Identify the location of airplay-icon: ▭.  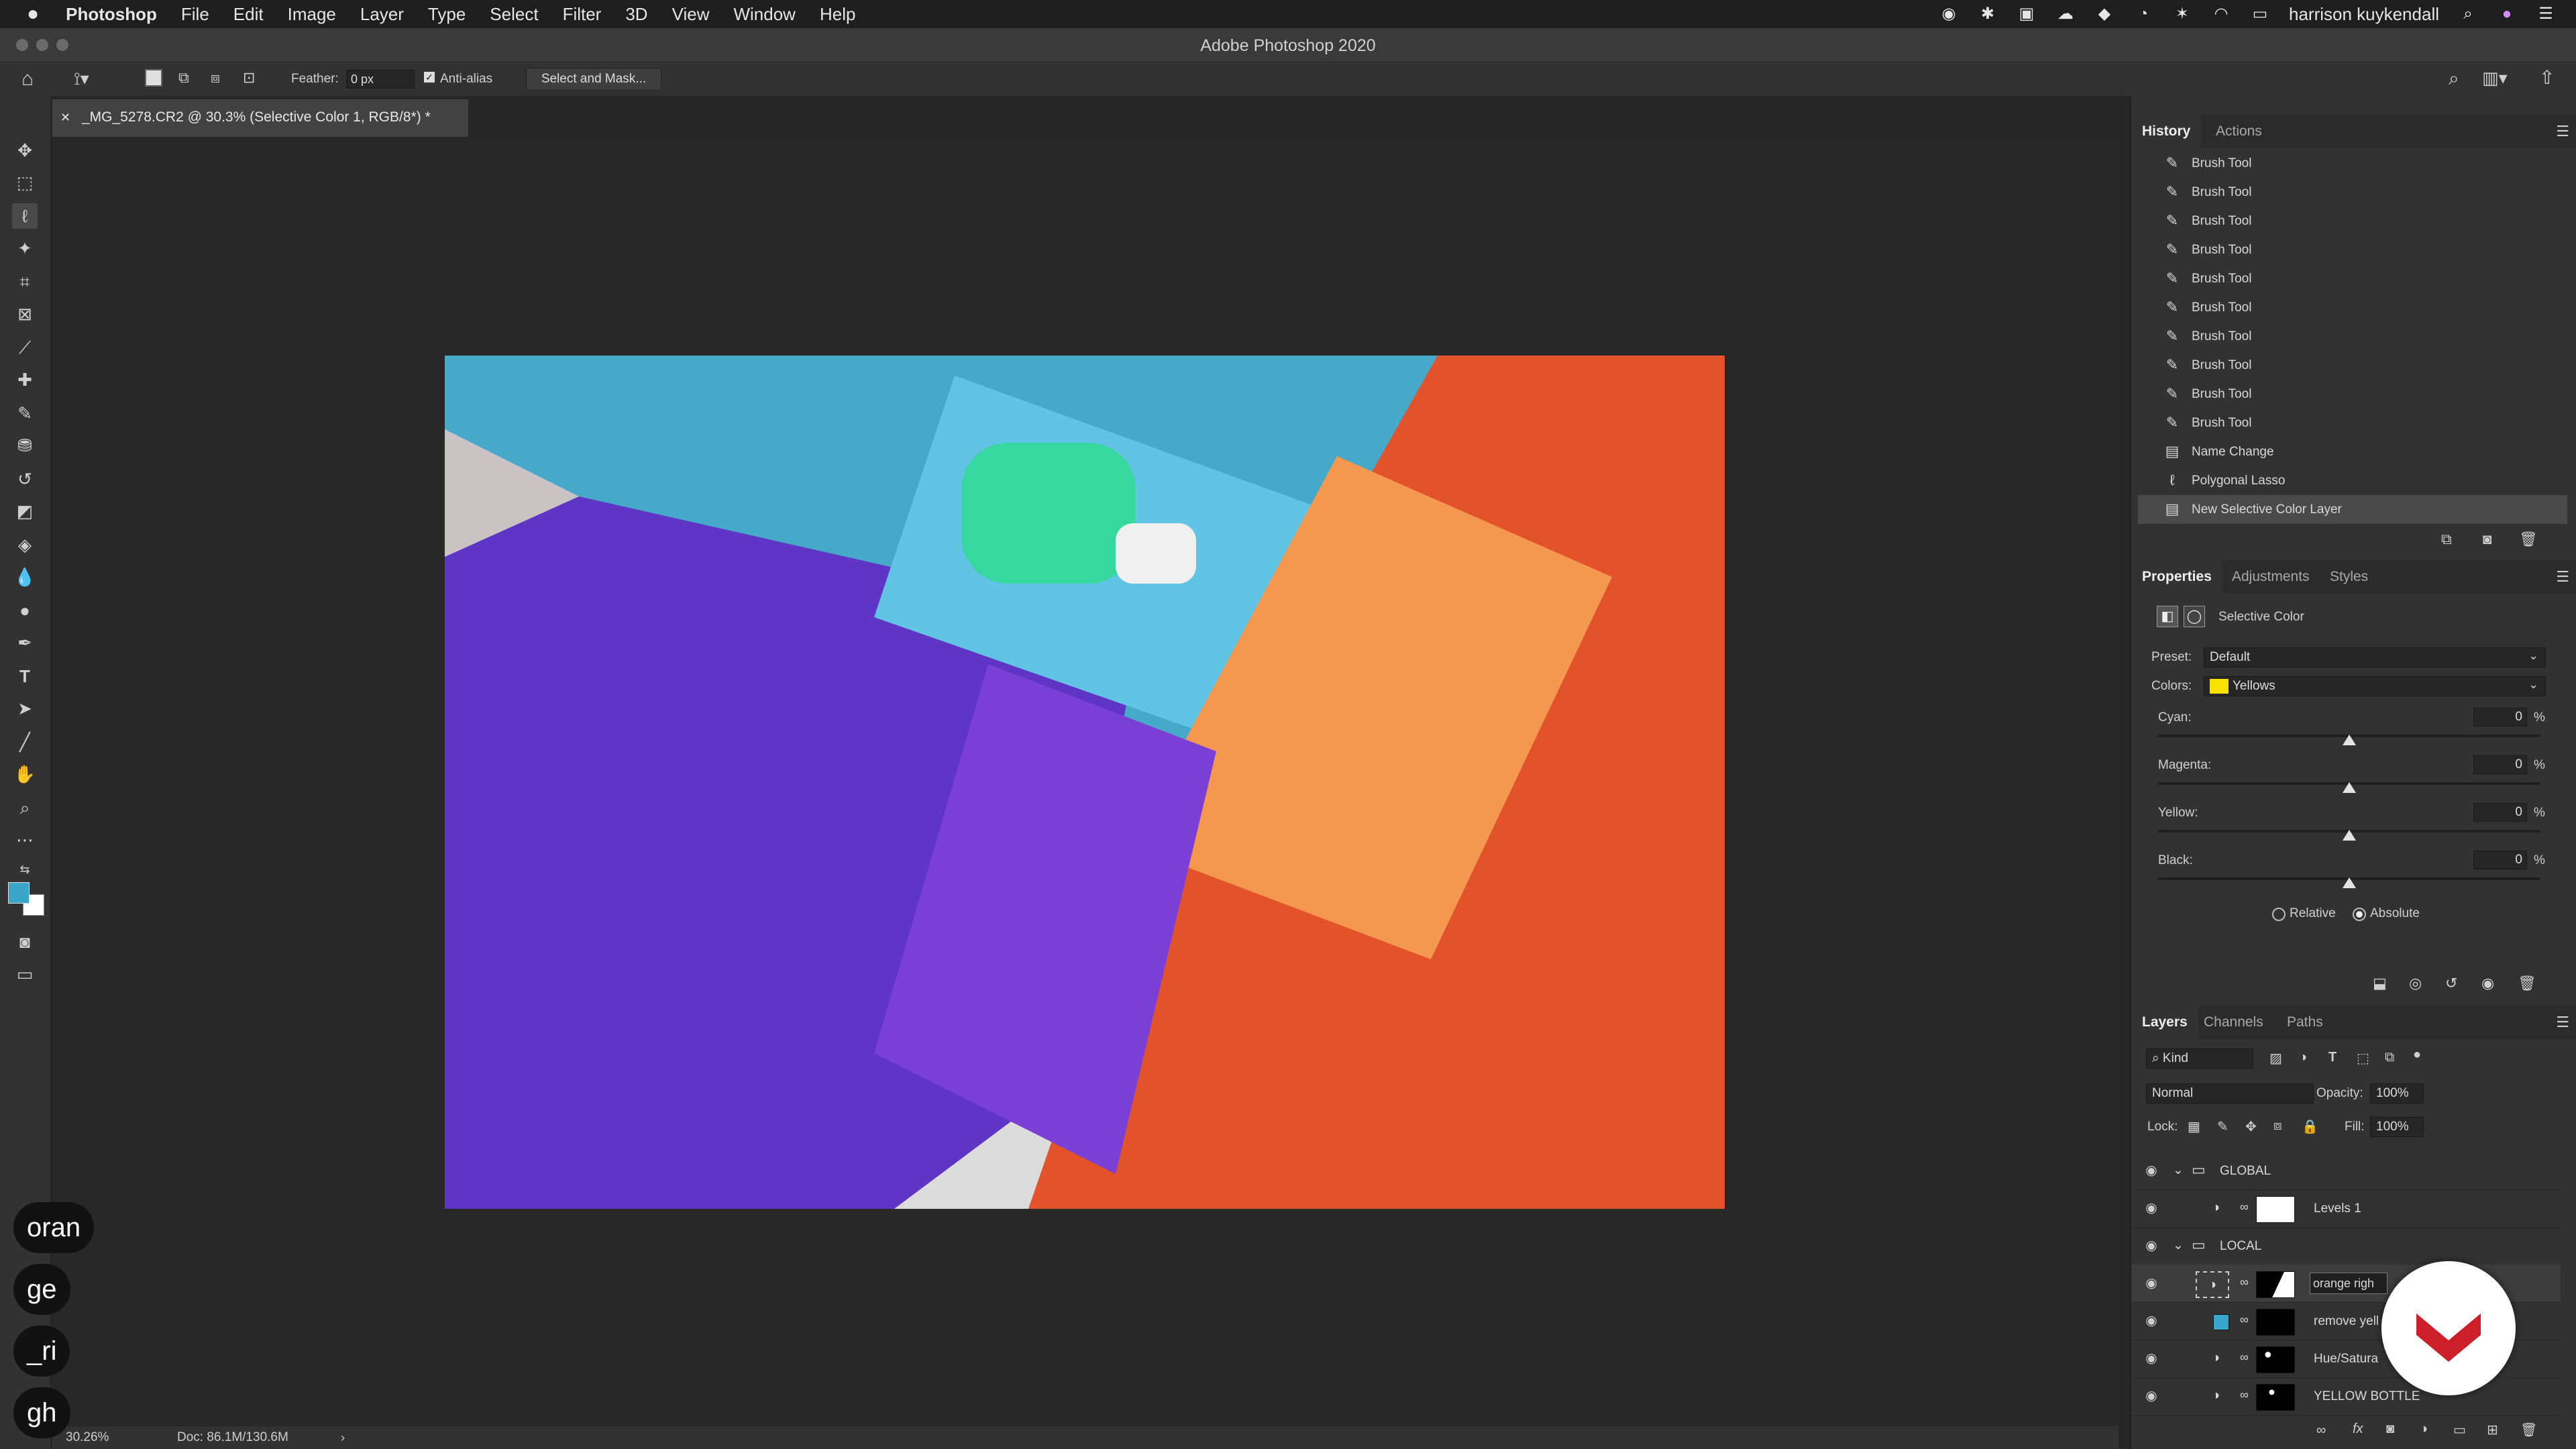
(2260, 14).